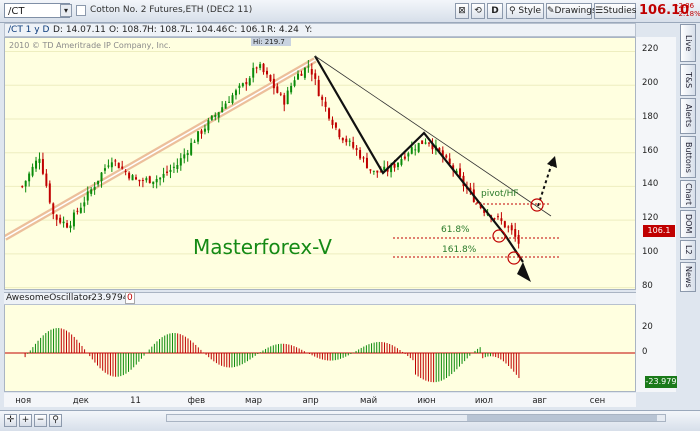 The image size is (700, 431). I want to click on tab-buttons: Buttons, so click(688, 157).